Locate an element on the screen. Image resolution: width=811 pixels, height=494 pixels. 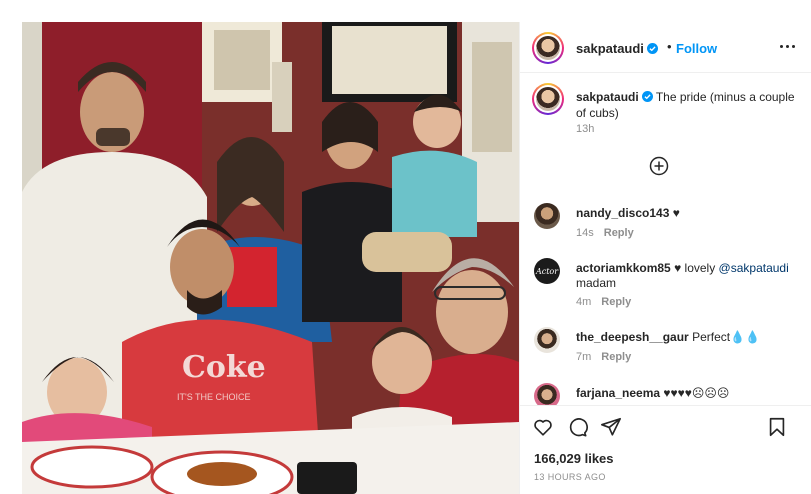
shirt-subtext: IT'S THE CHOICE is located at coordinates (214, 397).